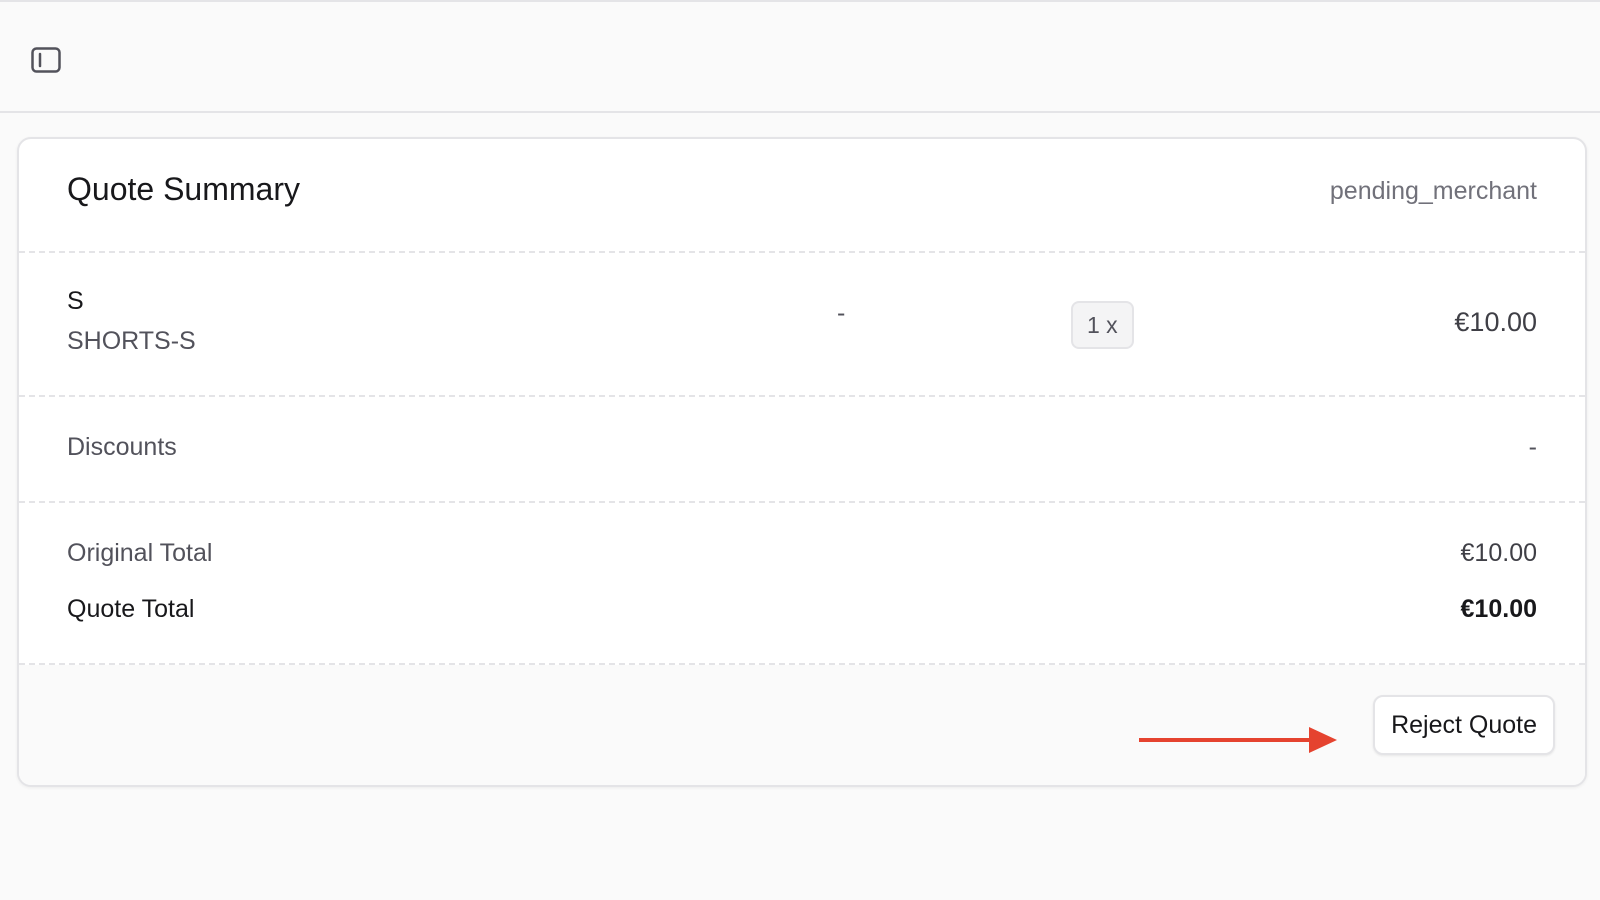  Describe the element at coordinates (75, 301) in the screenshot. I see `item-name: S` at that location.